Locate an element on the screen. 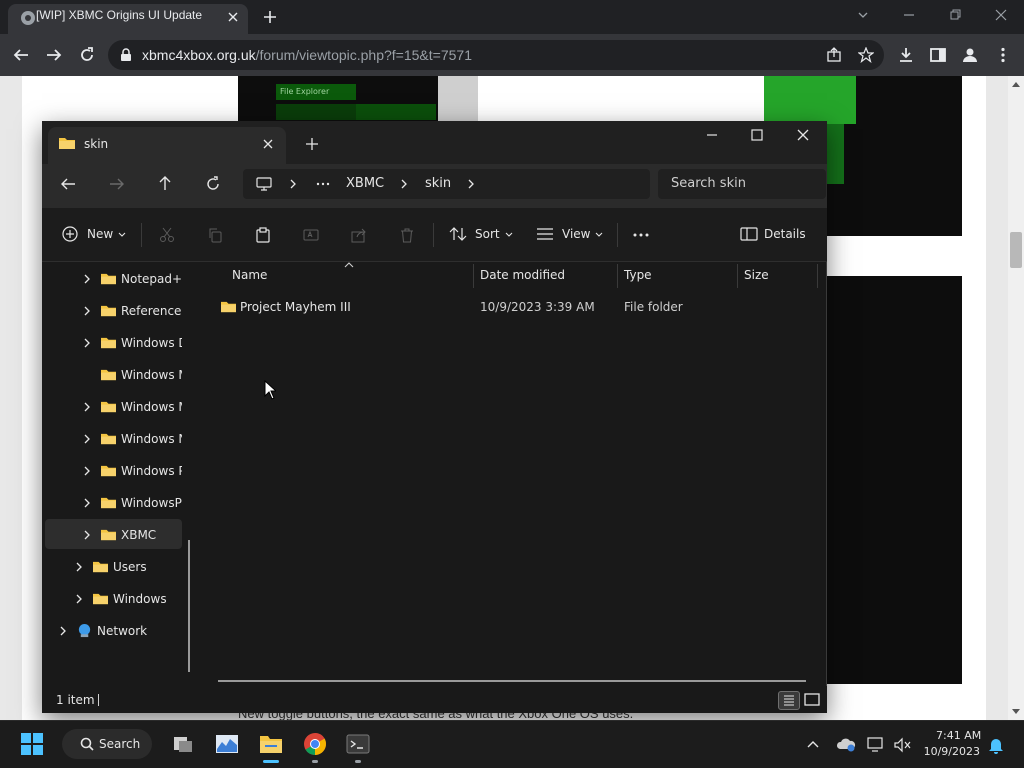 This screenshot has width=1024, height=768. close-browser-icon is located at coordinates (1001, 15).